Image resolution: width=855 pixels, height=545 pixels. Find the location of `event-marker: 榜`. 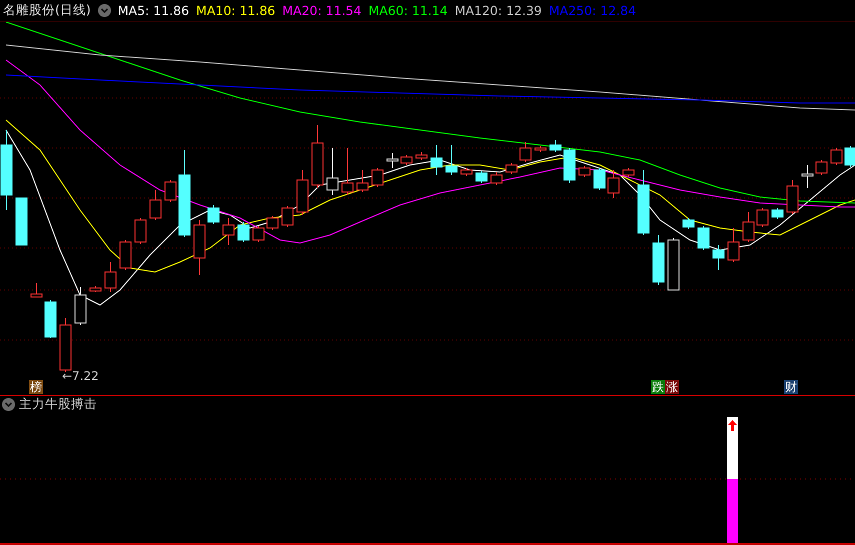

event-marker: 榜 is located at coordinates (36, 387).